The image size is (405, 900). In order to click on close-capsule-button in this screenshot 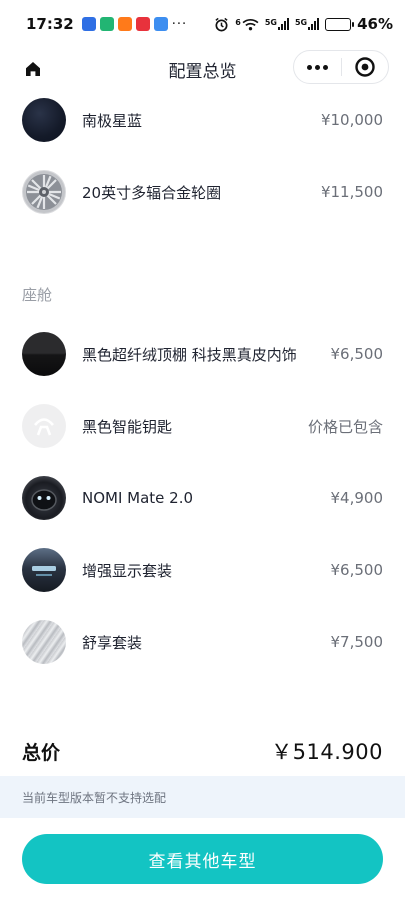, I will do `click(365, 67)`.